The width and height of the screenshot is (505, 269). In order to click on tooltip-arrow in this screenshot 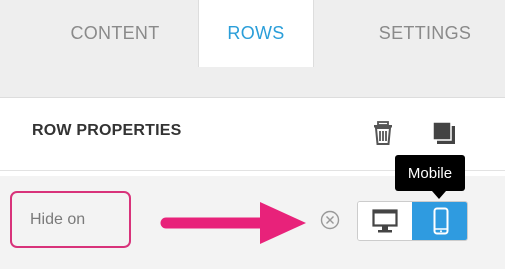, I will do `click(439, 195)`.